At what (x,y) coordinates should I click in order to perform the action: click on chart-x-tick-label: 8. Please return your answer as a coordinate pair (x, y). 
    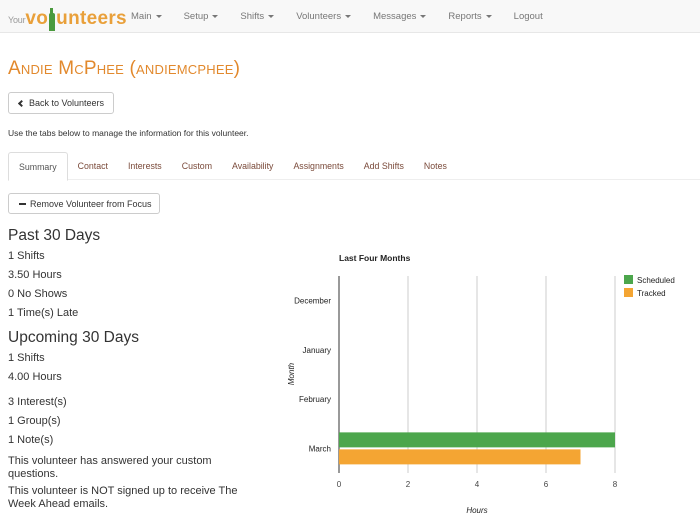
    Looking at the image, I should click on (615, 484).